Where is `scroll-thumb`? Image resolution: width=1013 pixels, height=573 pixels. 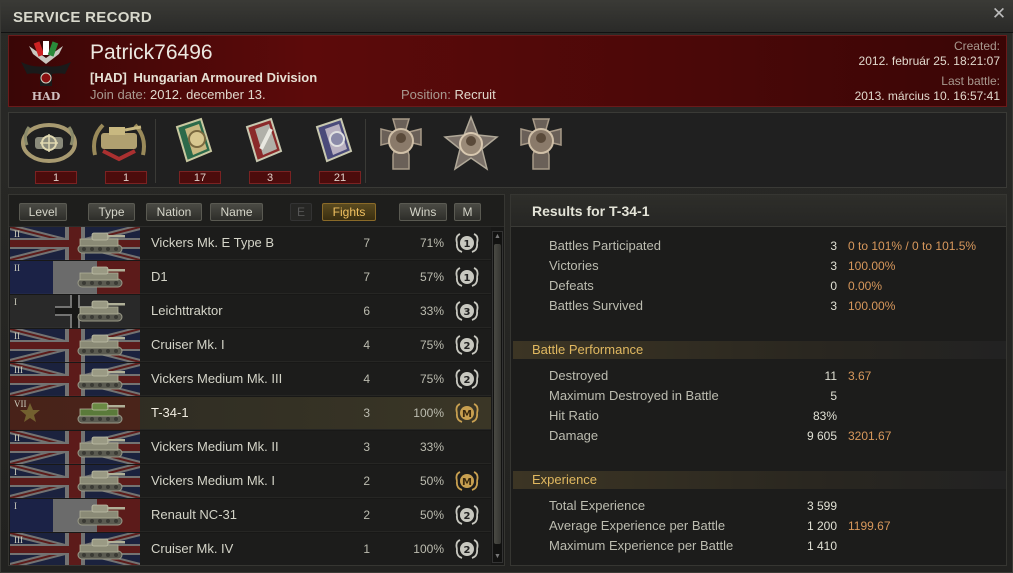 scroll-thumb is located at coordinates (497, 394).